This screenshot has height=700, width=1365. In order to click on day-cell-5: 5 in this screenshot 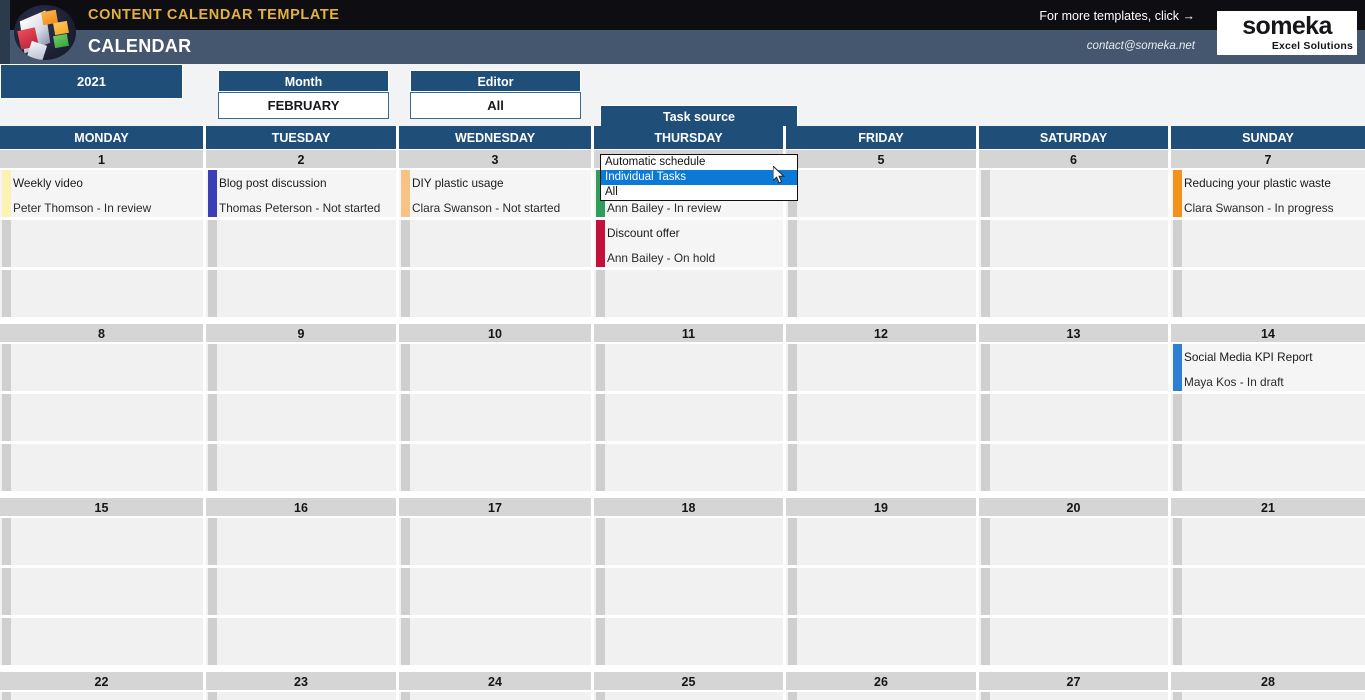, I will do `click(882, 235)`.